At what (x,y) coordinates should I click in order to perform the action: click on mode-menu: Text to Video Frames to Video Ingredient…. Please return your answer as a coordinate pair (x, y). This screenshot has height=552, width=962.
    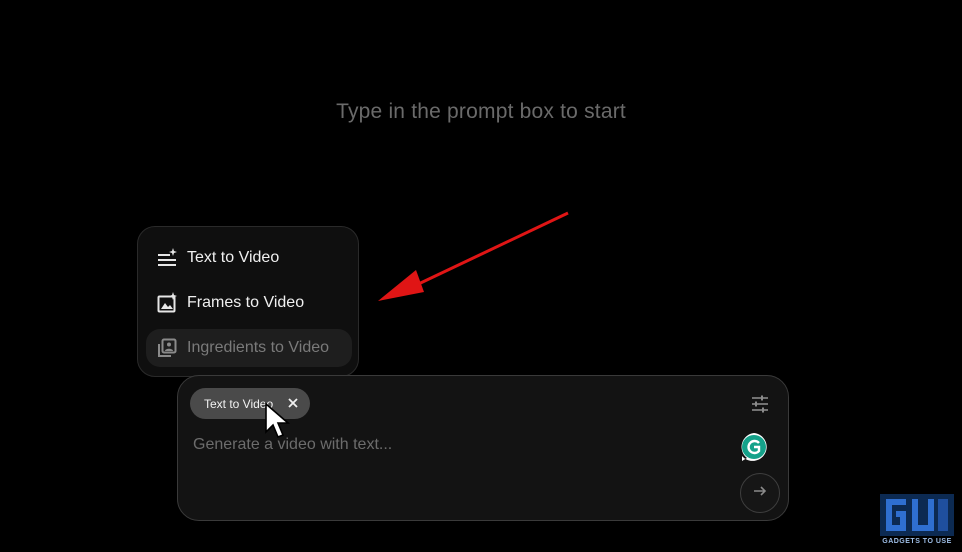
    Looking at the image, I should click on (248, 301).